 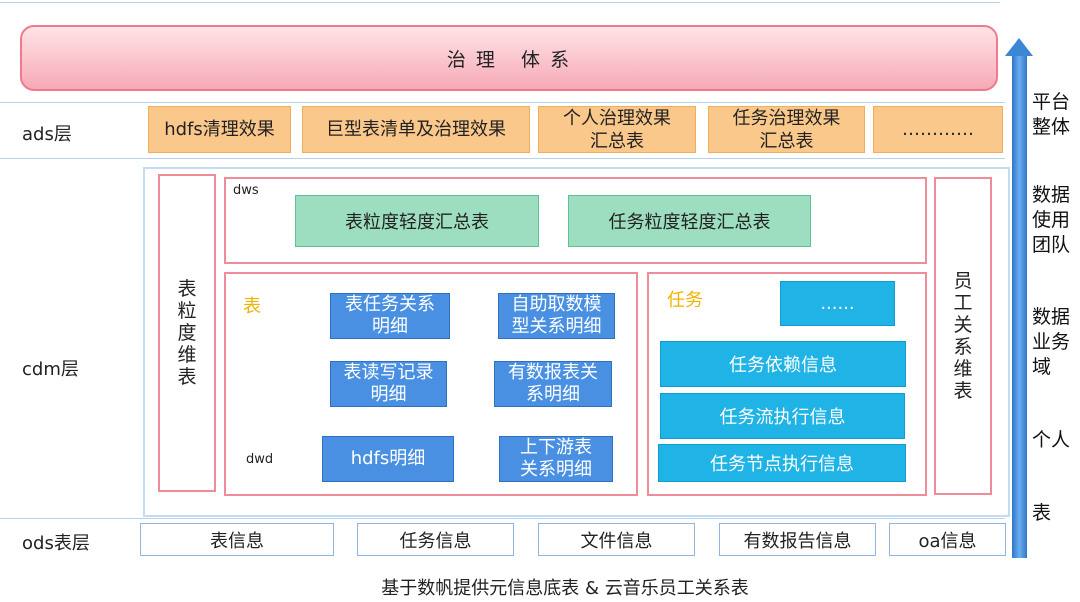 I want to click on dwd-box-line2: 系明细, so click(x=553, y=394).